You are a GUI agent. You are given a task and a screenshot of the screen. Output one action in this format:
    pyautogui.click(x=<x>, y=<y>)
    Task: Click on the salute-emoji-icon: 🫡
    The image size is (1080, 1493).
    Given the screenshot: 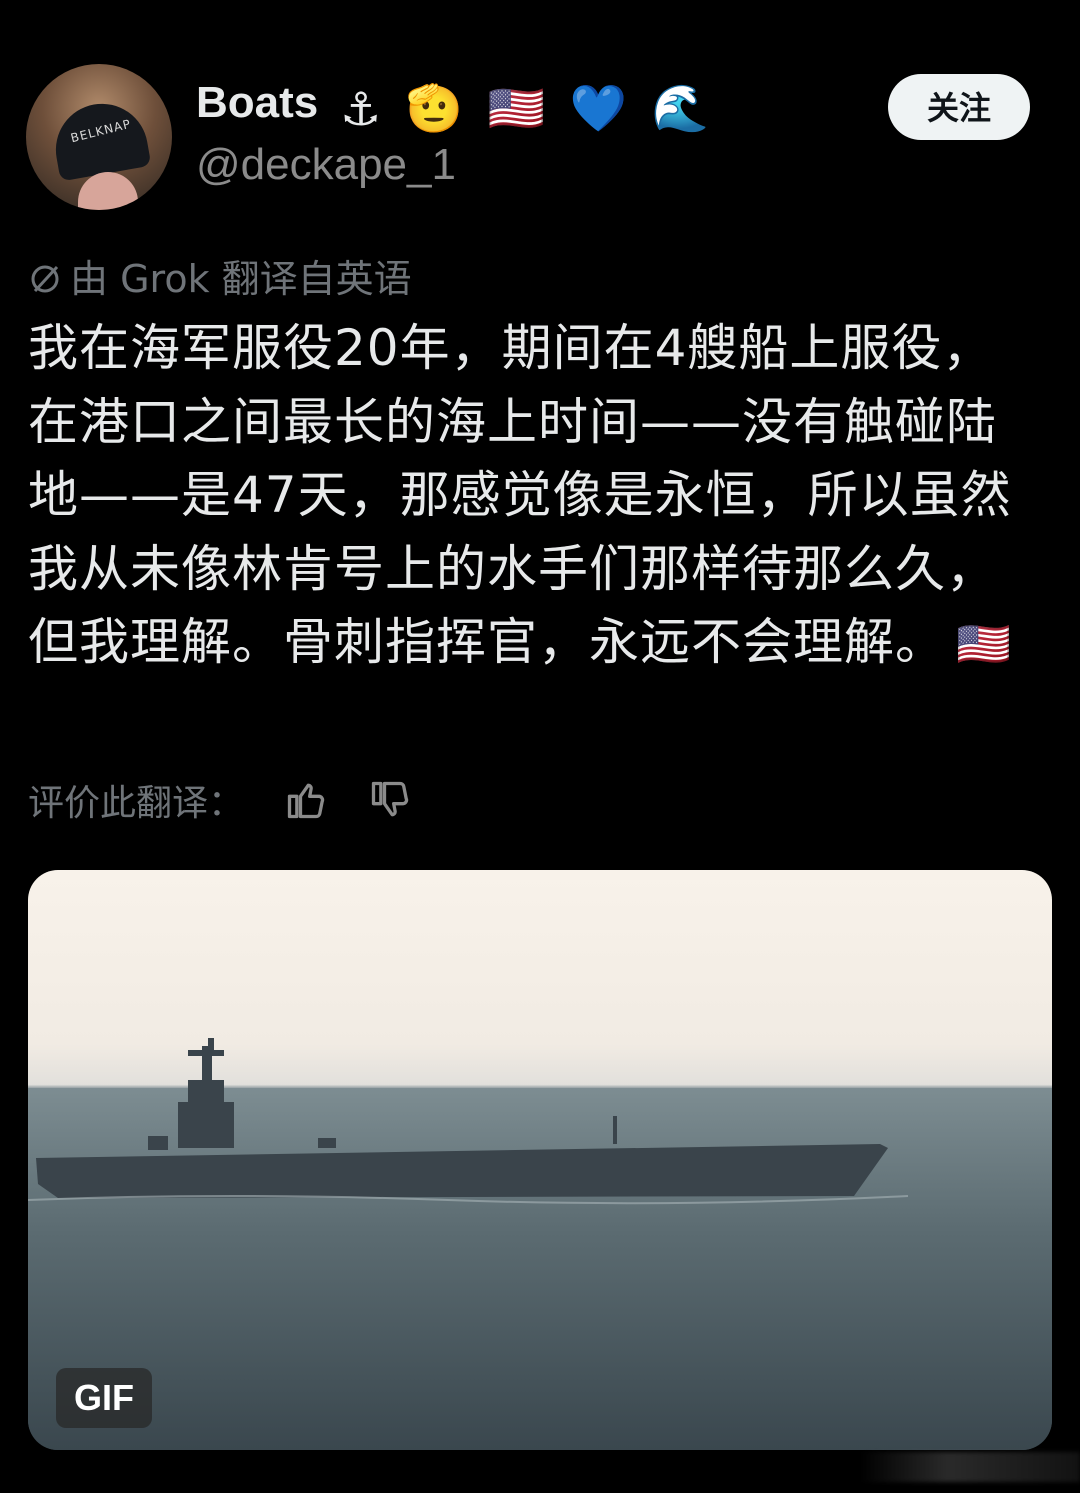 What is the action you would take?
    pyautogui.click(x=434, y=108)
    